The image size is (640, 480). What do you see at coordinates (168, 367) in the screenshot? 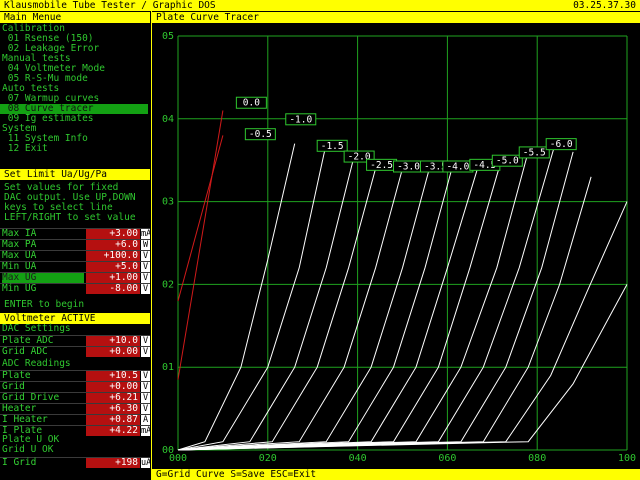
I see `y-tick-label: 01` at bounding box center [168, 367].